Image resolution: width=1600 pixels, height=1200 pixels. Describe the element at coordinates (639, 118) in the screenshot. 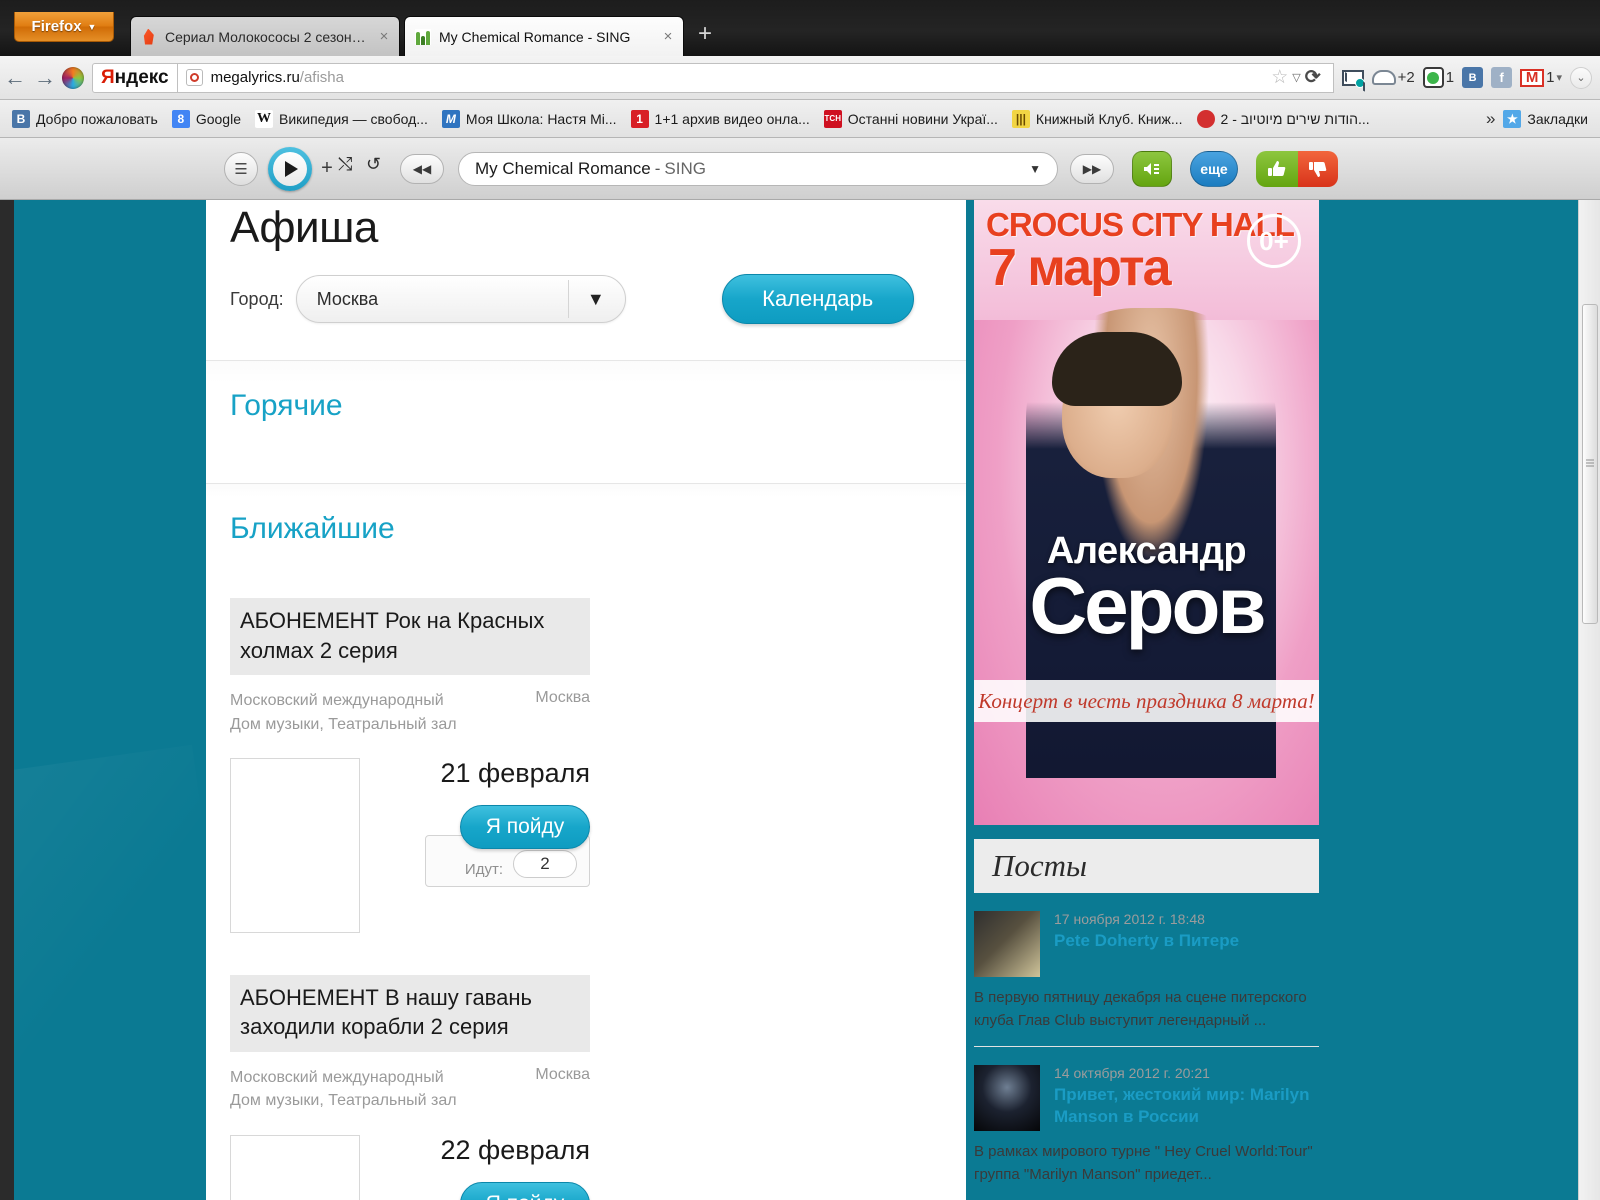

I see `oneplusone-icon: 1` at that location.